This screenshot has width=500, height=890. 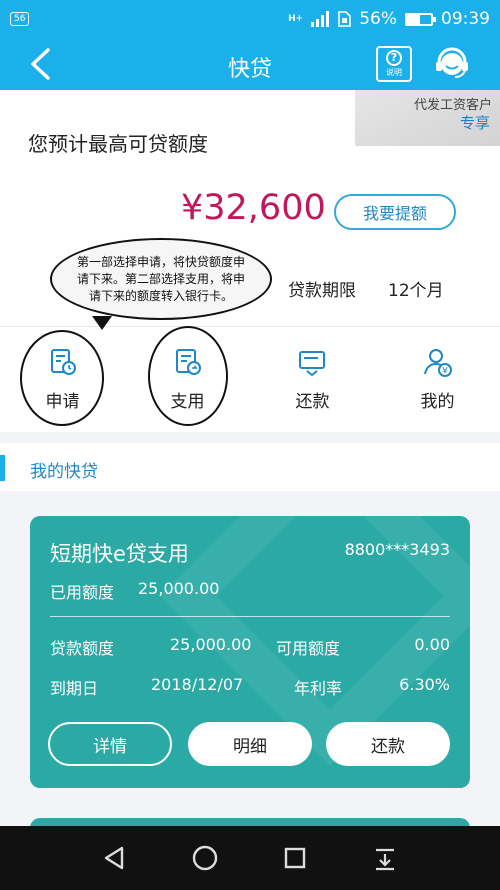 I want to click on status-indicators: H+ 56% 09:39, so click(x=389, y=19).